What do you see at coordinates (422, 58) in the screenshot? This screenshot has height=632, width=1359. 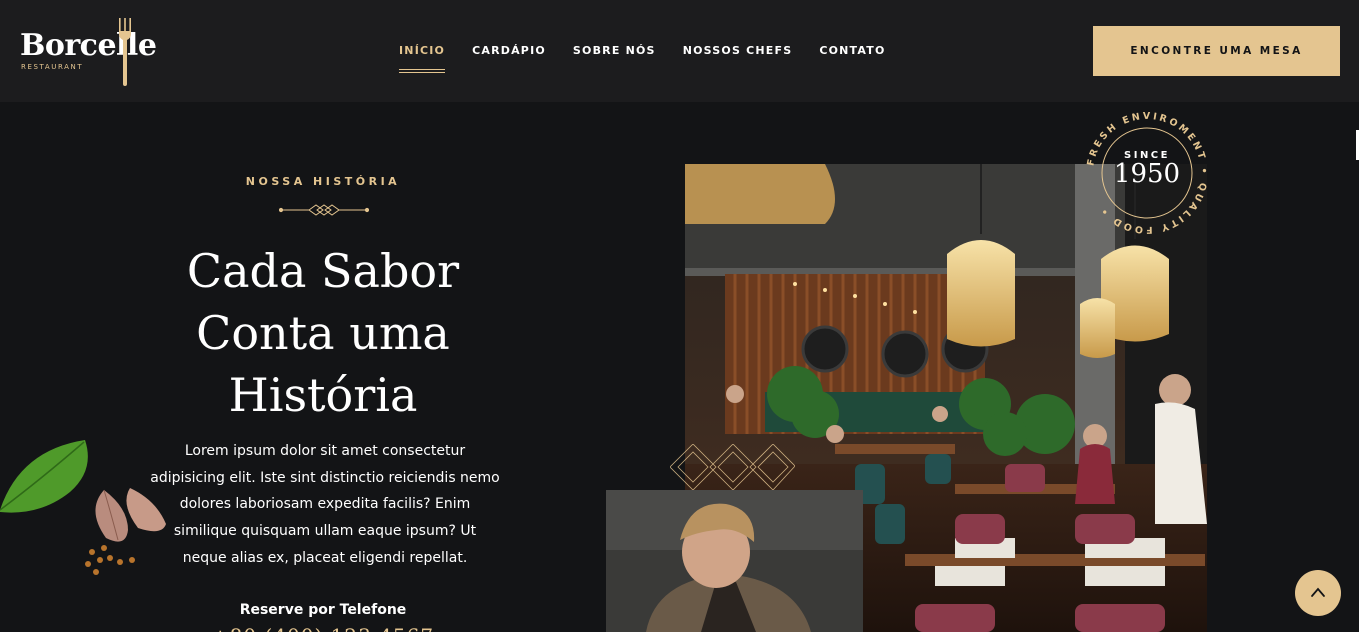 I see `nav-item-inicio: INÍCIO` at bounding box center [422, 58].